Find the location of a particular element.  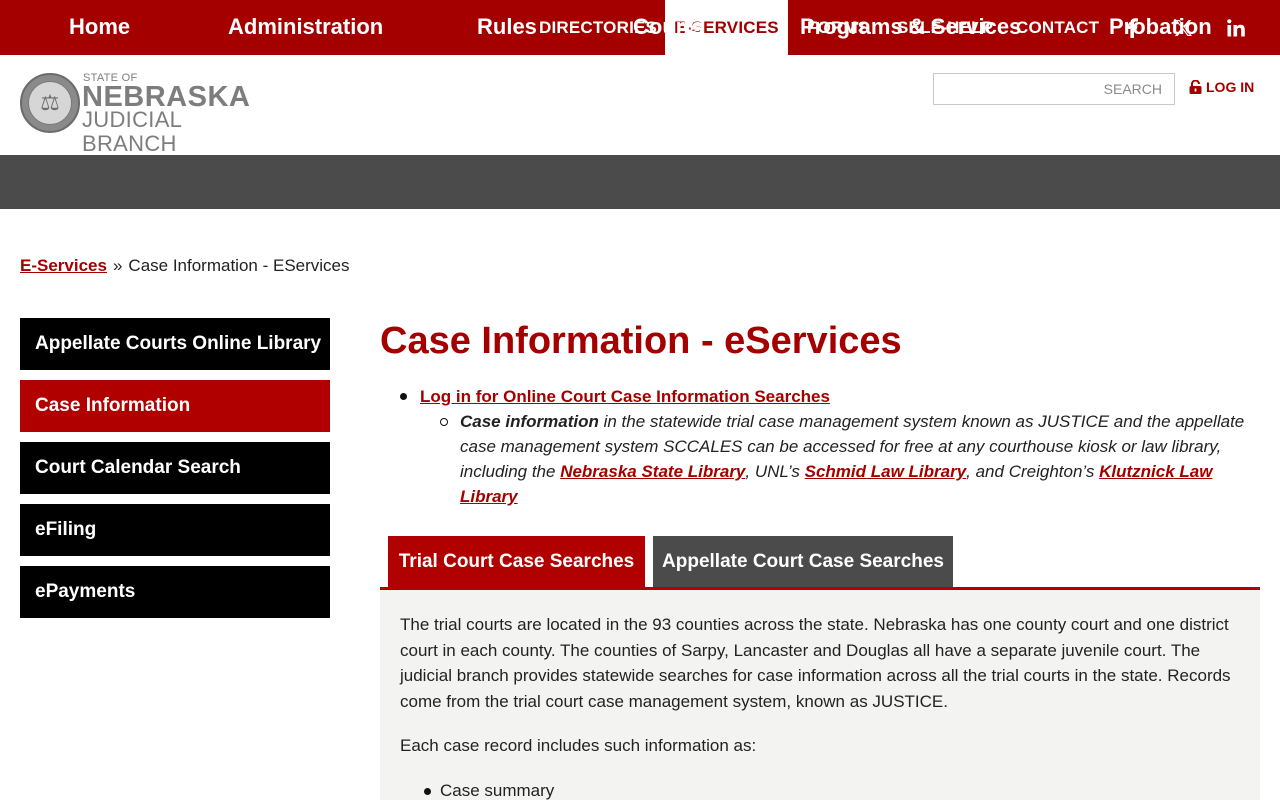

lock-icon is located at coordinates (1195, 86).